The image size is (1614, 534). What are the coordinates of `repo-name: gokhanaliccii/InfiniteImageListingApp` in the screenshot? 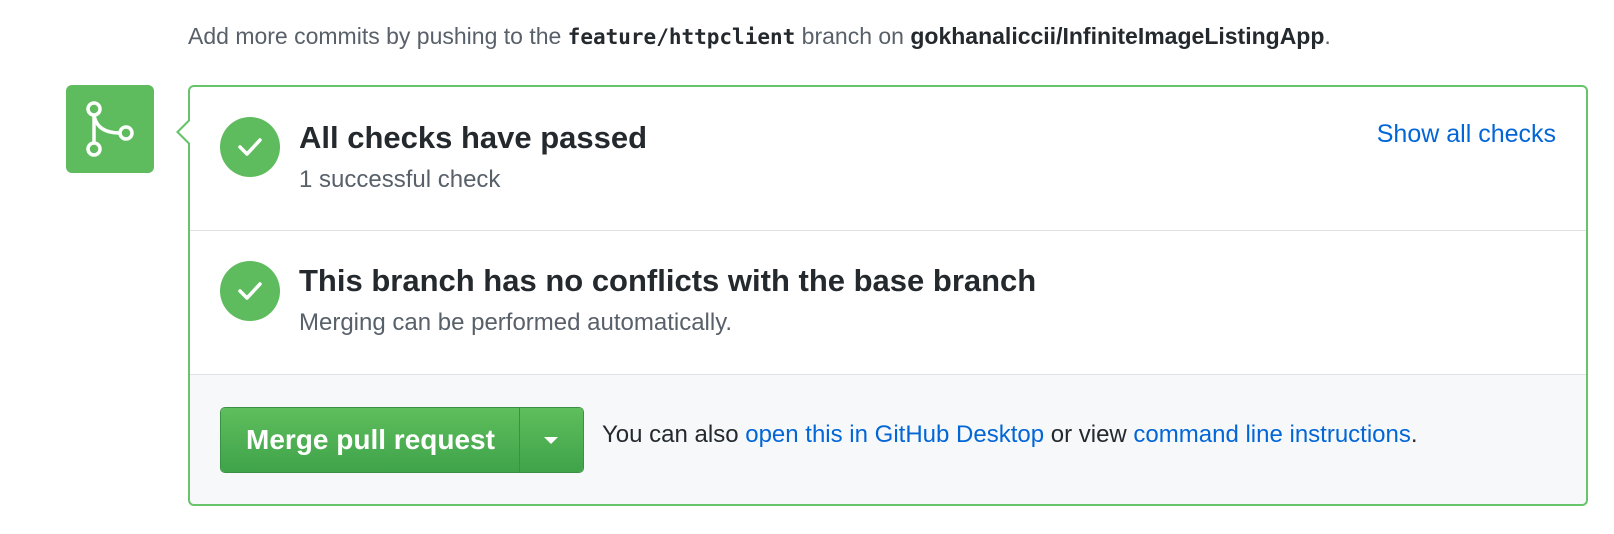 It's located at (1117, 36).